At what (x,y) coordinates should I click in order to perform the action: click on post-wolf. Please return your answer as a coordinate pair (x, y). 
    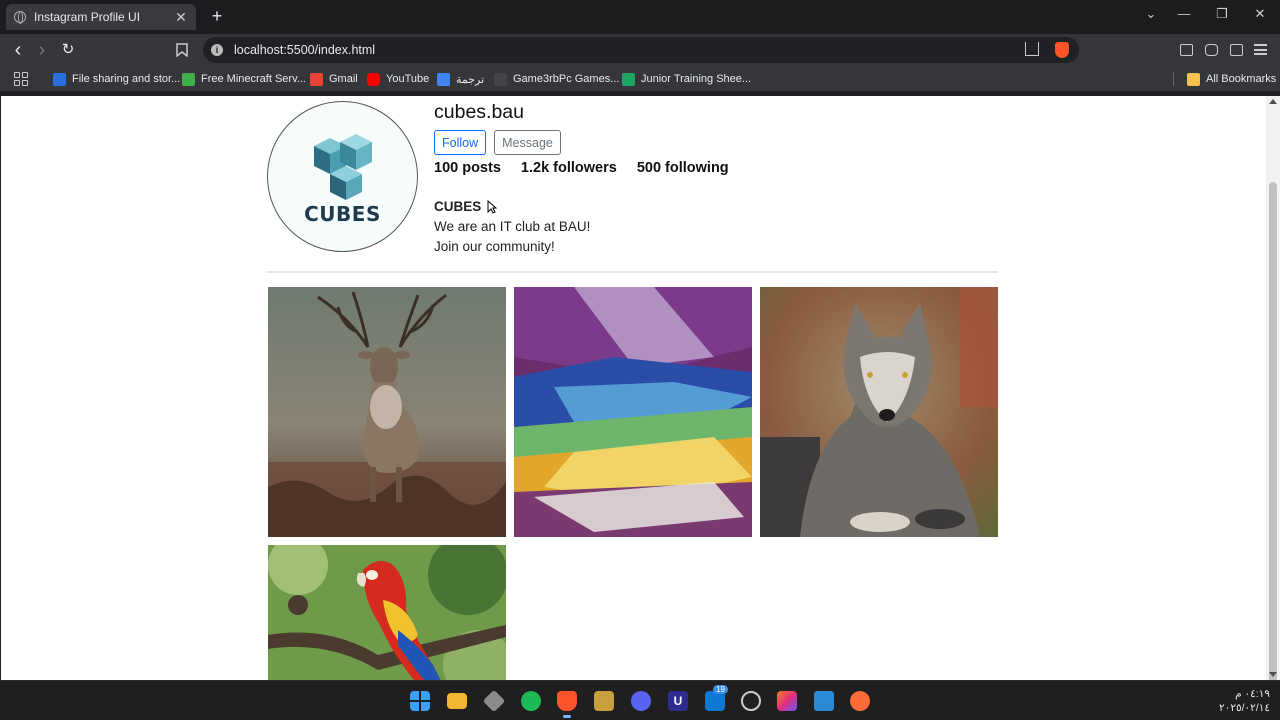
    Looking at the image, I should click on (879, 412).